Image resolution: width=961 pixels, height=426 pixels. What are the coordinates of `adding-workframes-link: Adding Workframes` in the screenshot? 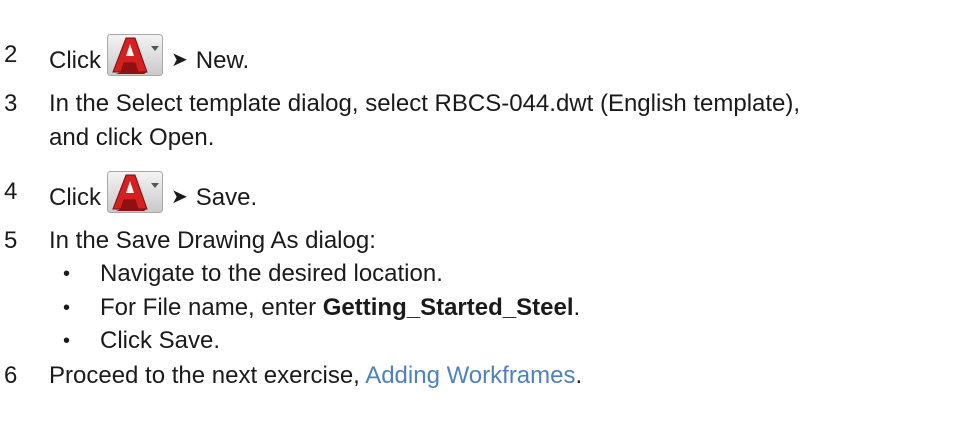 It's located at (470, 375).